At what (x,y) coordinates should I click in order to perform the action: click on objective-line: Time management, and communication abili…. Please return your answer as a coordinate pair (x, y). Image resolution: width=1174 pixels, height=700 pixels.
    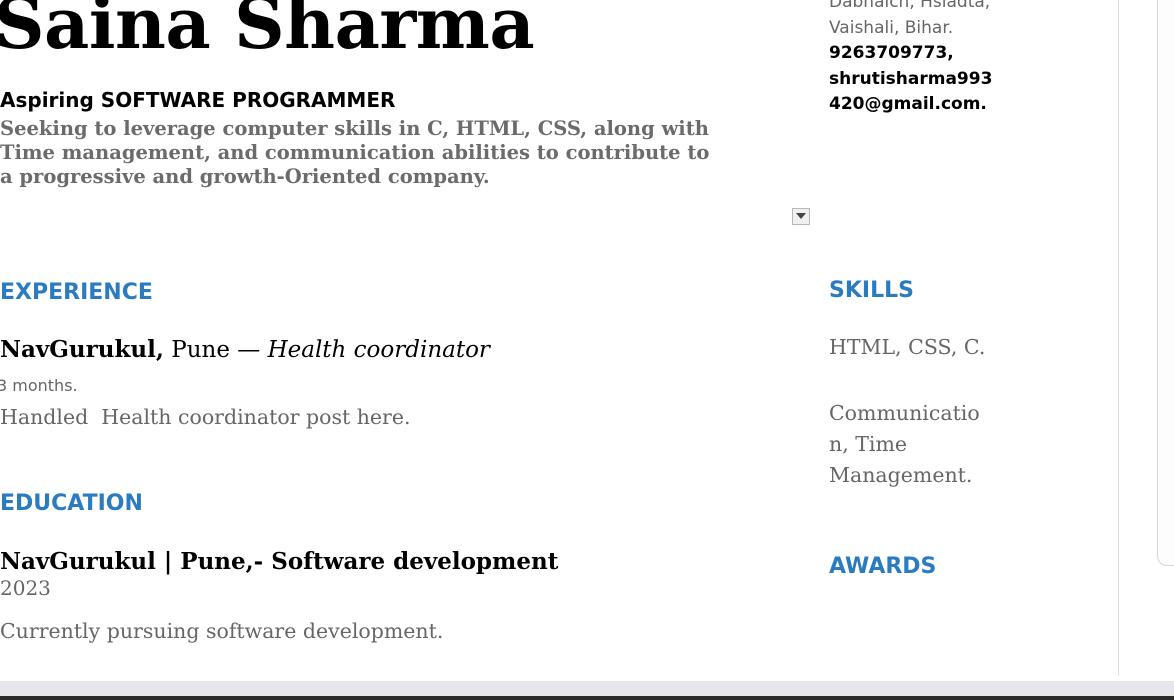
    Looking at the image, I should click on (355, 152).